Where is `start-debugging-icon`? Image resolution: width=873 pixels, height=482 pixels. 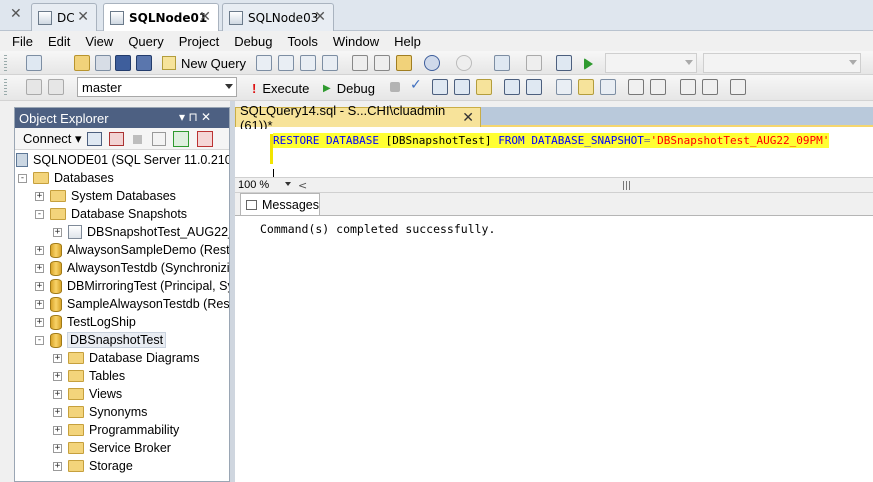 start-debugging-icon is located at coordinates (588, 64).